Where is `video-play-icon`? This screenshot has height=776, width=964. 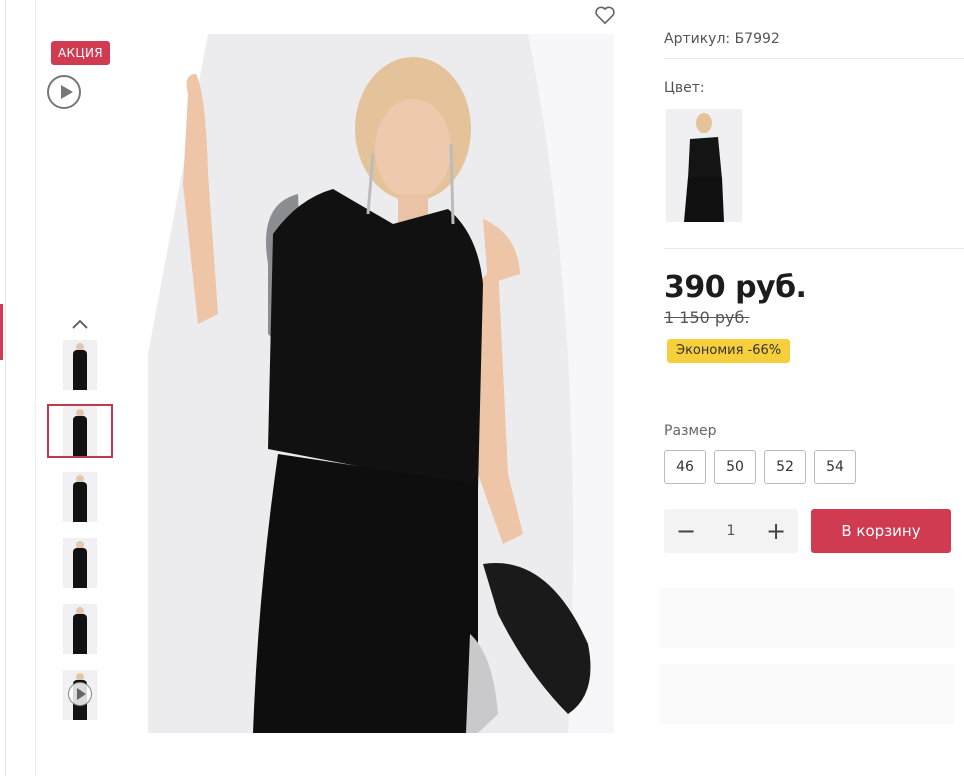 video-play-icon is located at coordinates (80, 694).